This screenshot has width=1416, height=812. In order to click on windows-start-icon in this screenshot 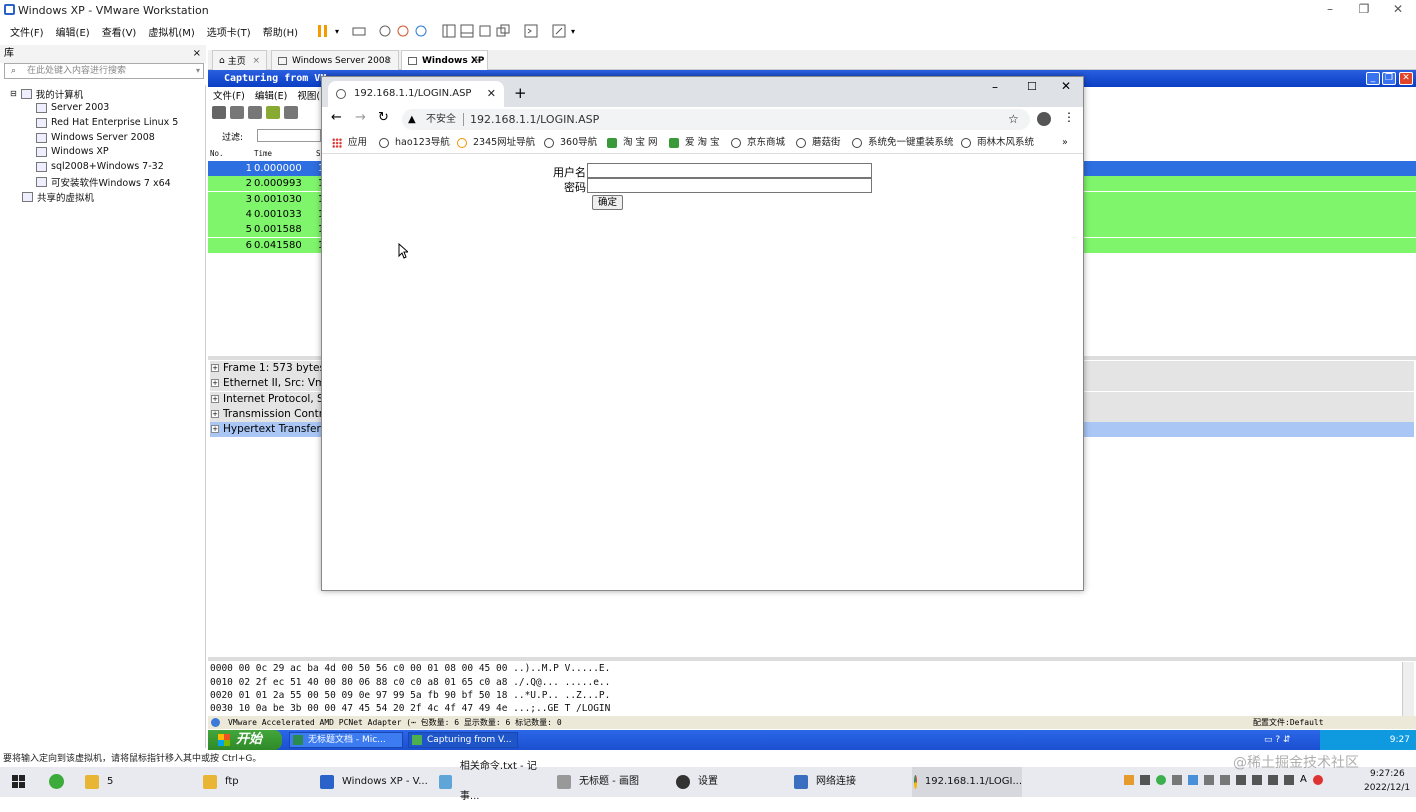, I will do `click(19, 782)`.